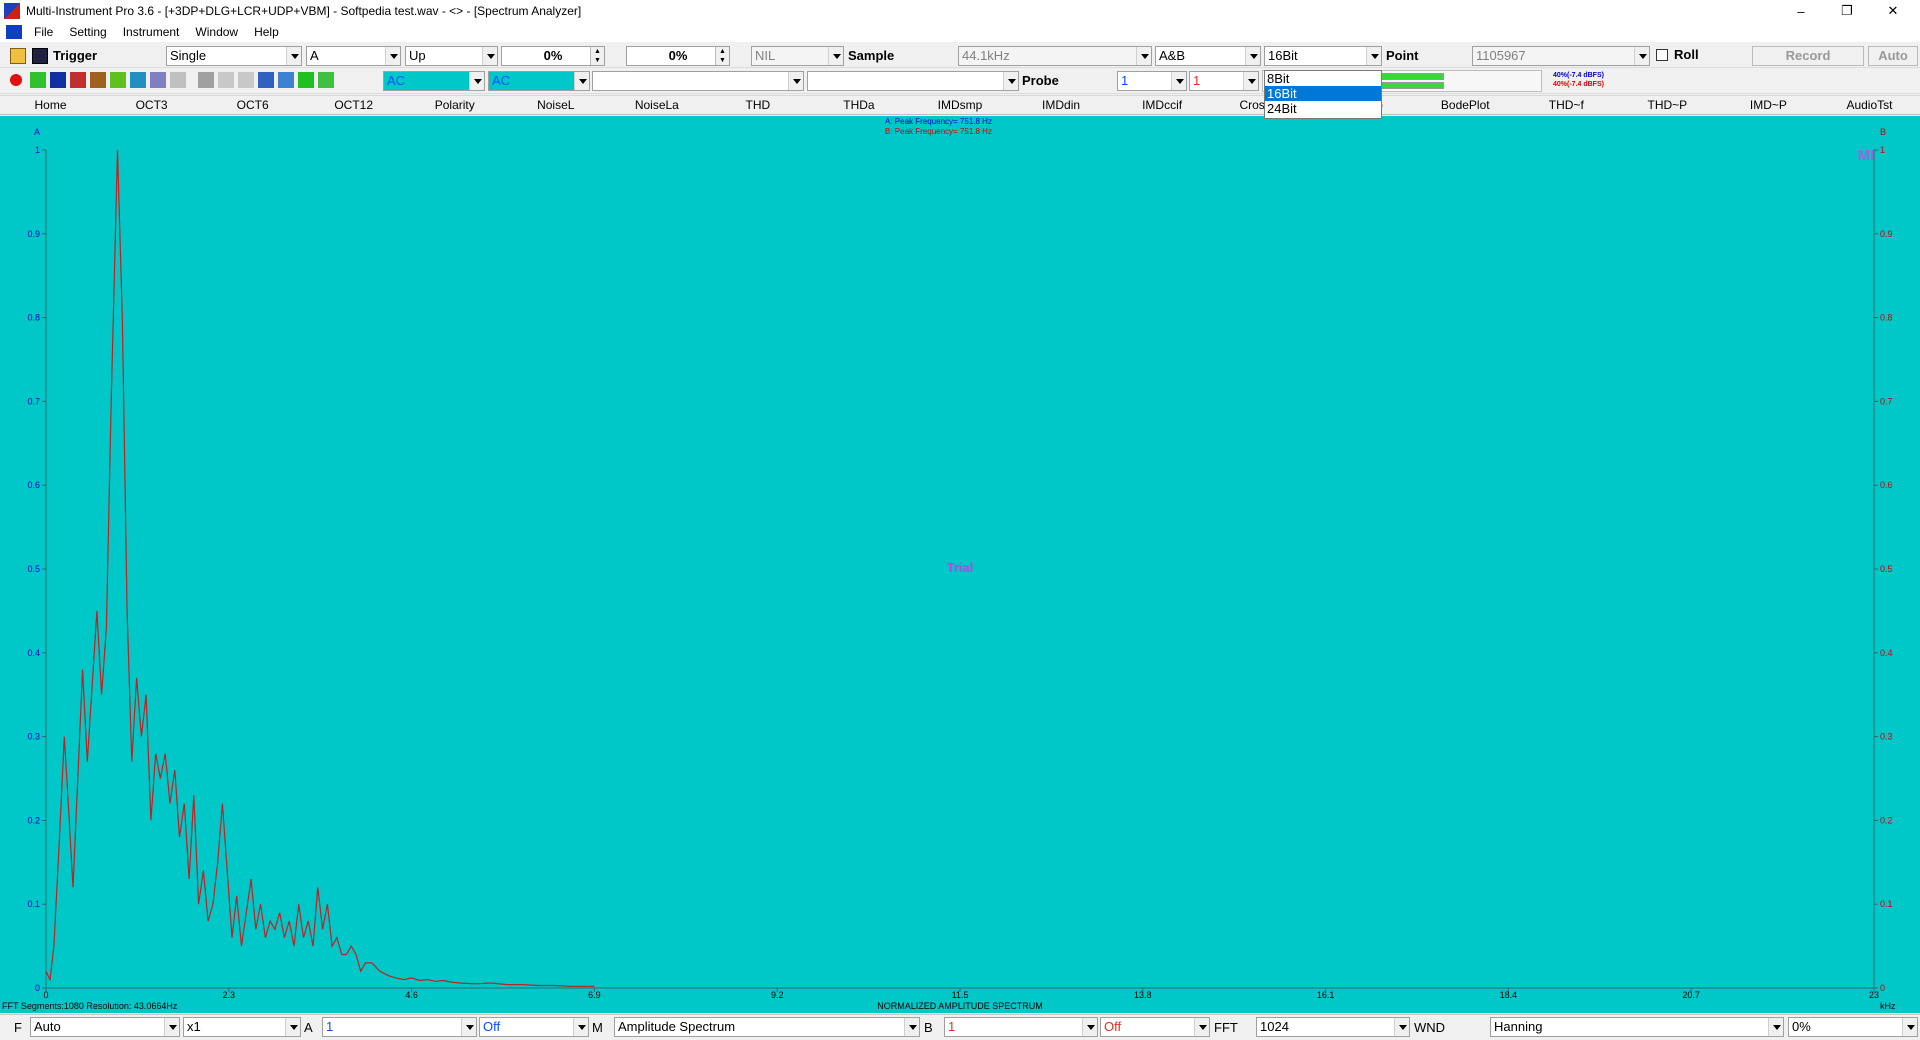 The width and height of the screenshot is (1920, 1040). What do you see at coordinates (1847, 11) in the screenshot?
I see `maximize-button: ❐` at bounding box center [1847, 11].